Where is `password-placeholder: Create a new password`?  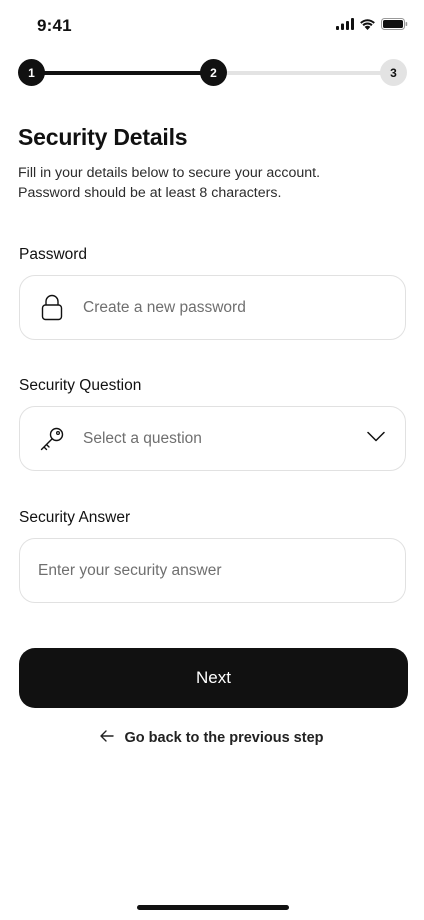
password-placeholder: Create a new password is located at coordinates (164, 307).